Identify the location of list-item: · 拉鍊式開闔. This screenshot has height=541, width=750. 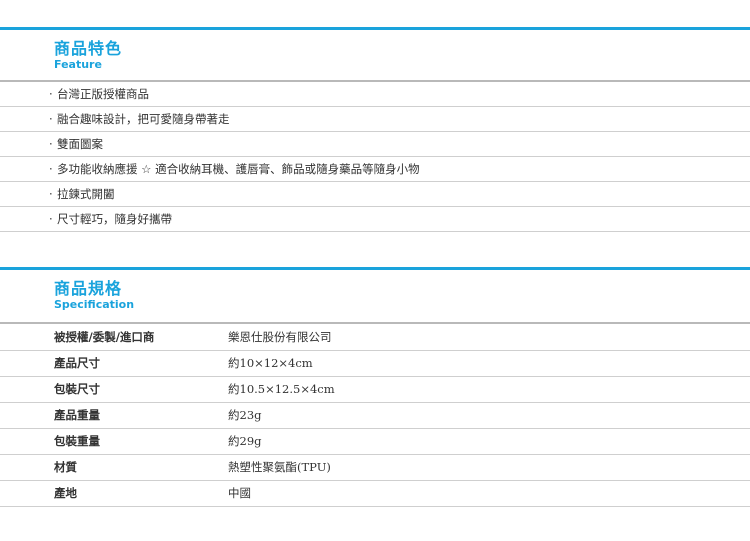
(375, 194).